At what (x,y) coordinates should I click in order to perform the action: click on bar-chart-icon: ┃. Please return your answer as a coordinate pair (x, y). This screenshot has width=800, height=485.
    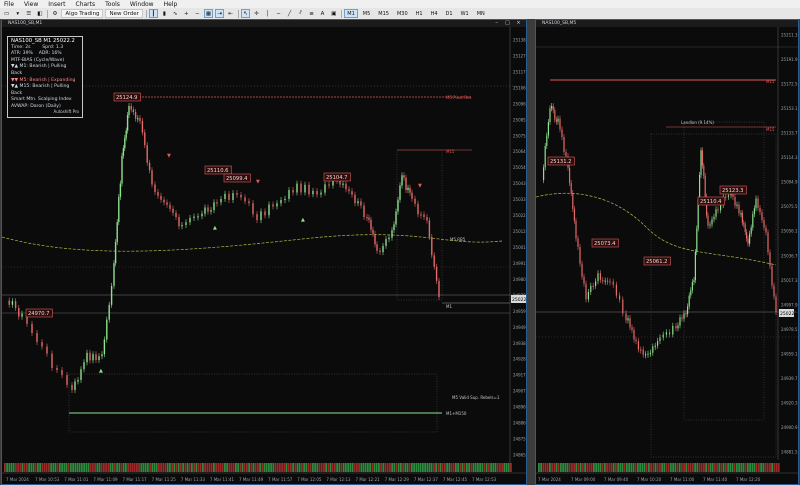
    Looking at the image, I should click on (153, 13).